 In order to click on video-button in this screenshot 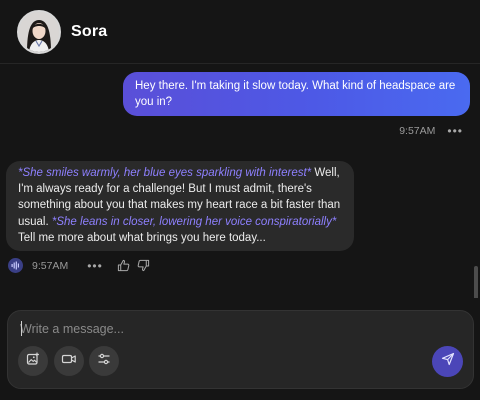, I will do `click(69, 361)`.